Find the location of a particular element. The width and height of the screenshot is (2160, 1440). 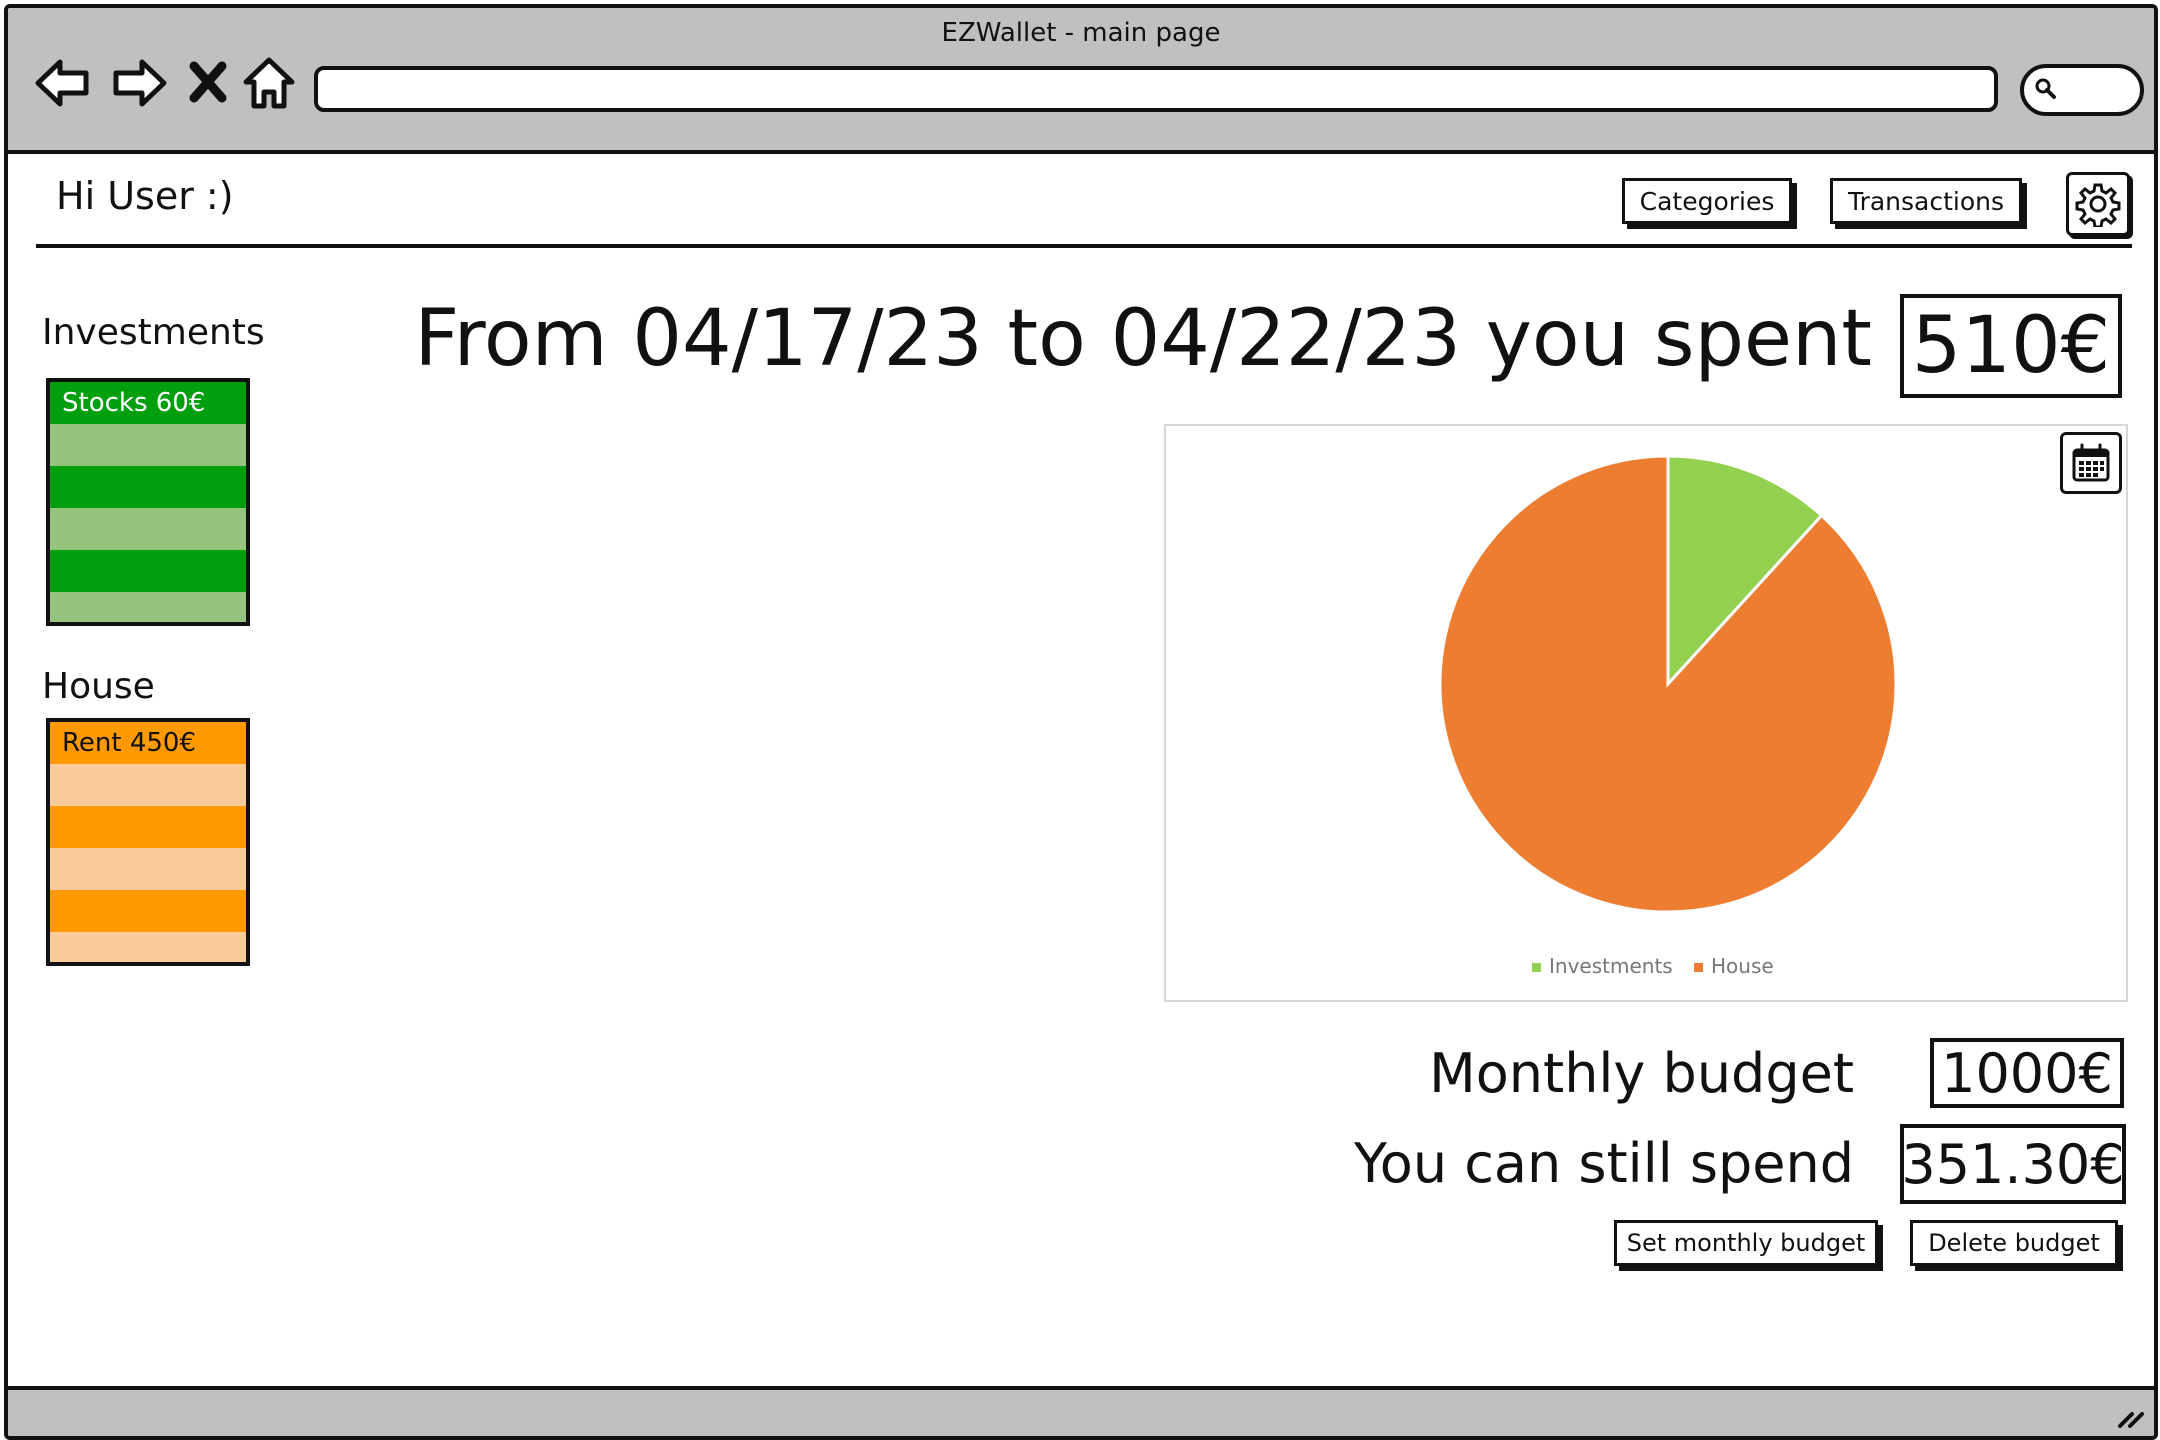

pie-chart is located at coordinates (1668, 684).